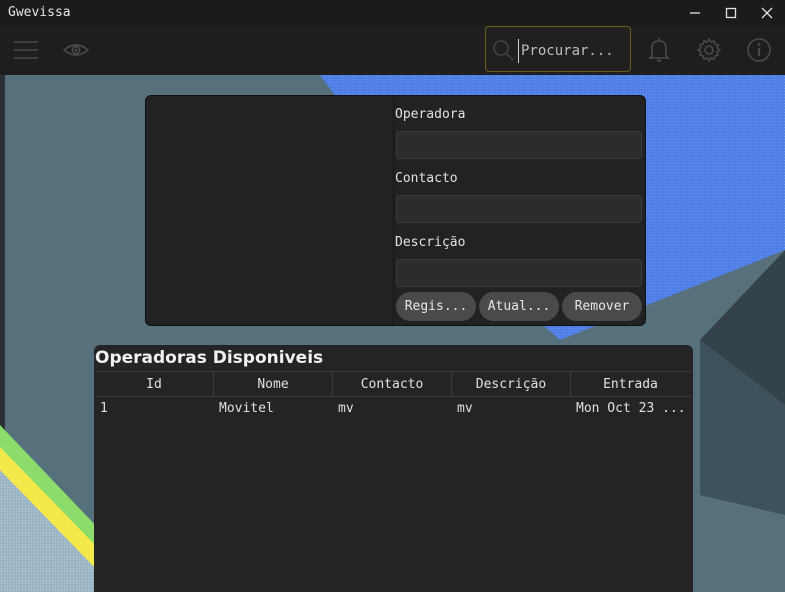  What do you see at coordinates (392, 50) in the screenshot?
I see `toolbar` at bounding box center [392, 50].